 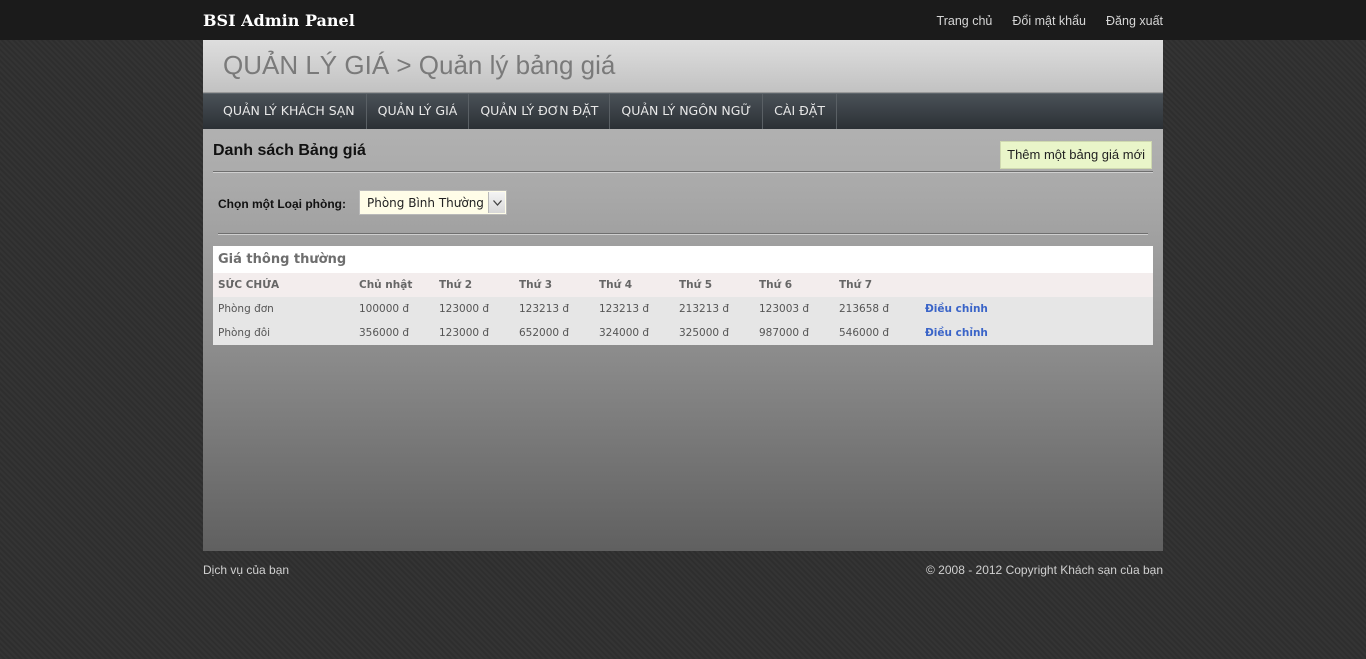 What do you see at coordinates (799, 285) in the screenshot?
I see `column-header: Thứ 6` at bounding box center [799, 285].